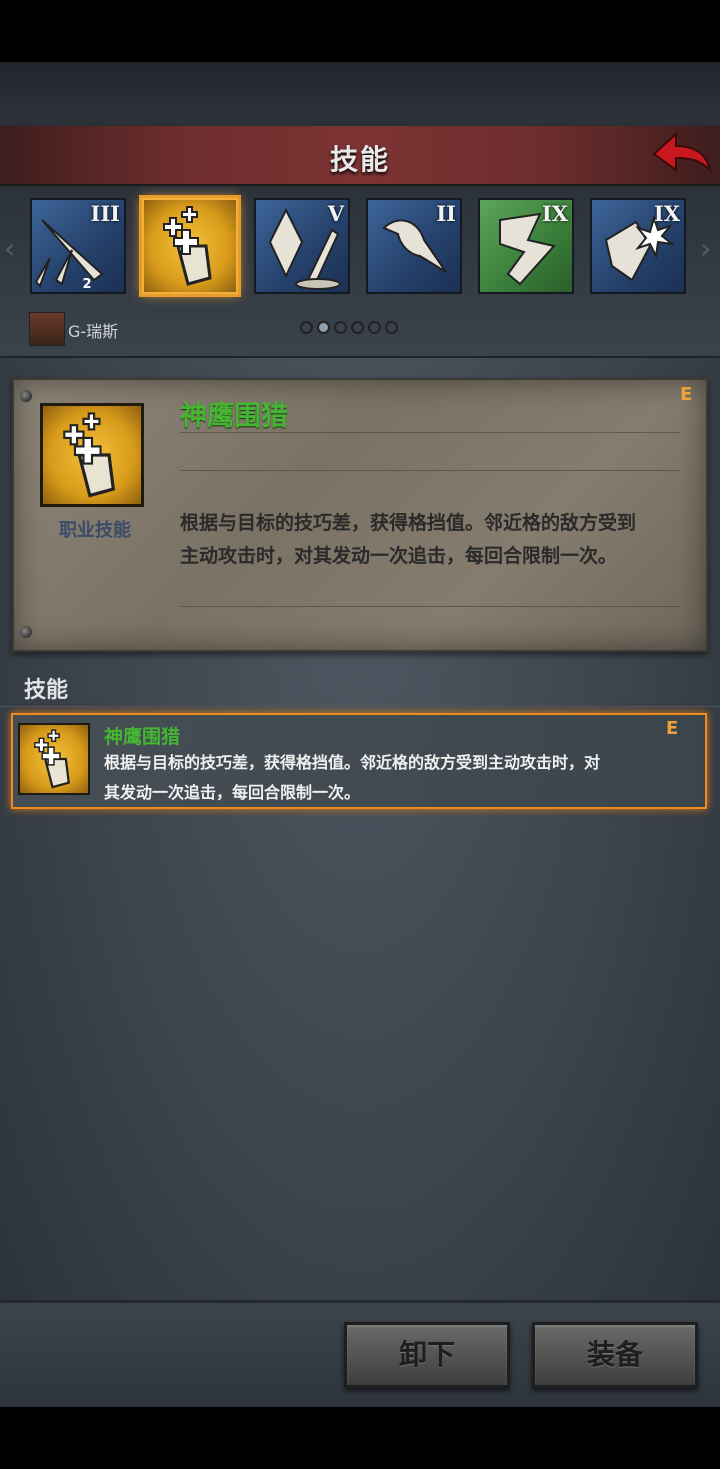 The height and width of the screenshot is (1469, 720). What do you see at coordinates (446, 213) in the screenshot?
I see `skill-rank: II` at bounding box center [446, 213].